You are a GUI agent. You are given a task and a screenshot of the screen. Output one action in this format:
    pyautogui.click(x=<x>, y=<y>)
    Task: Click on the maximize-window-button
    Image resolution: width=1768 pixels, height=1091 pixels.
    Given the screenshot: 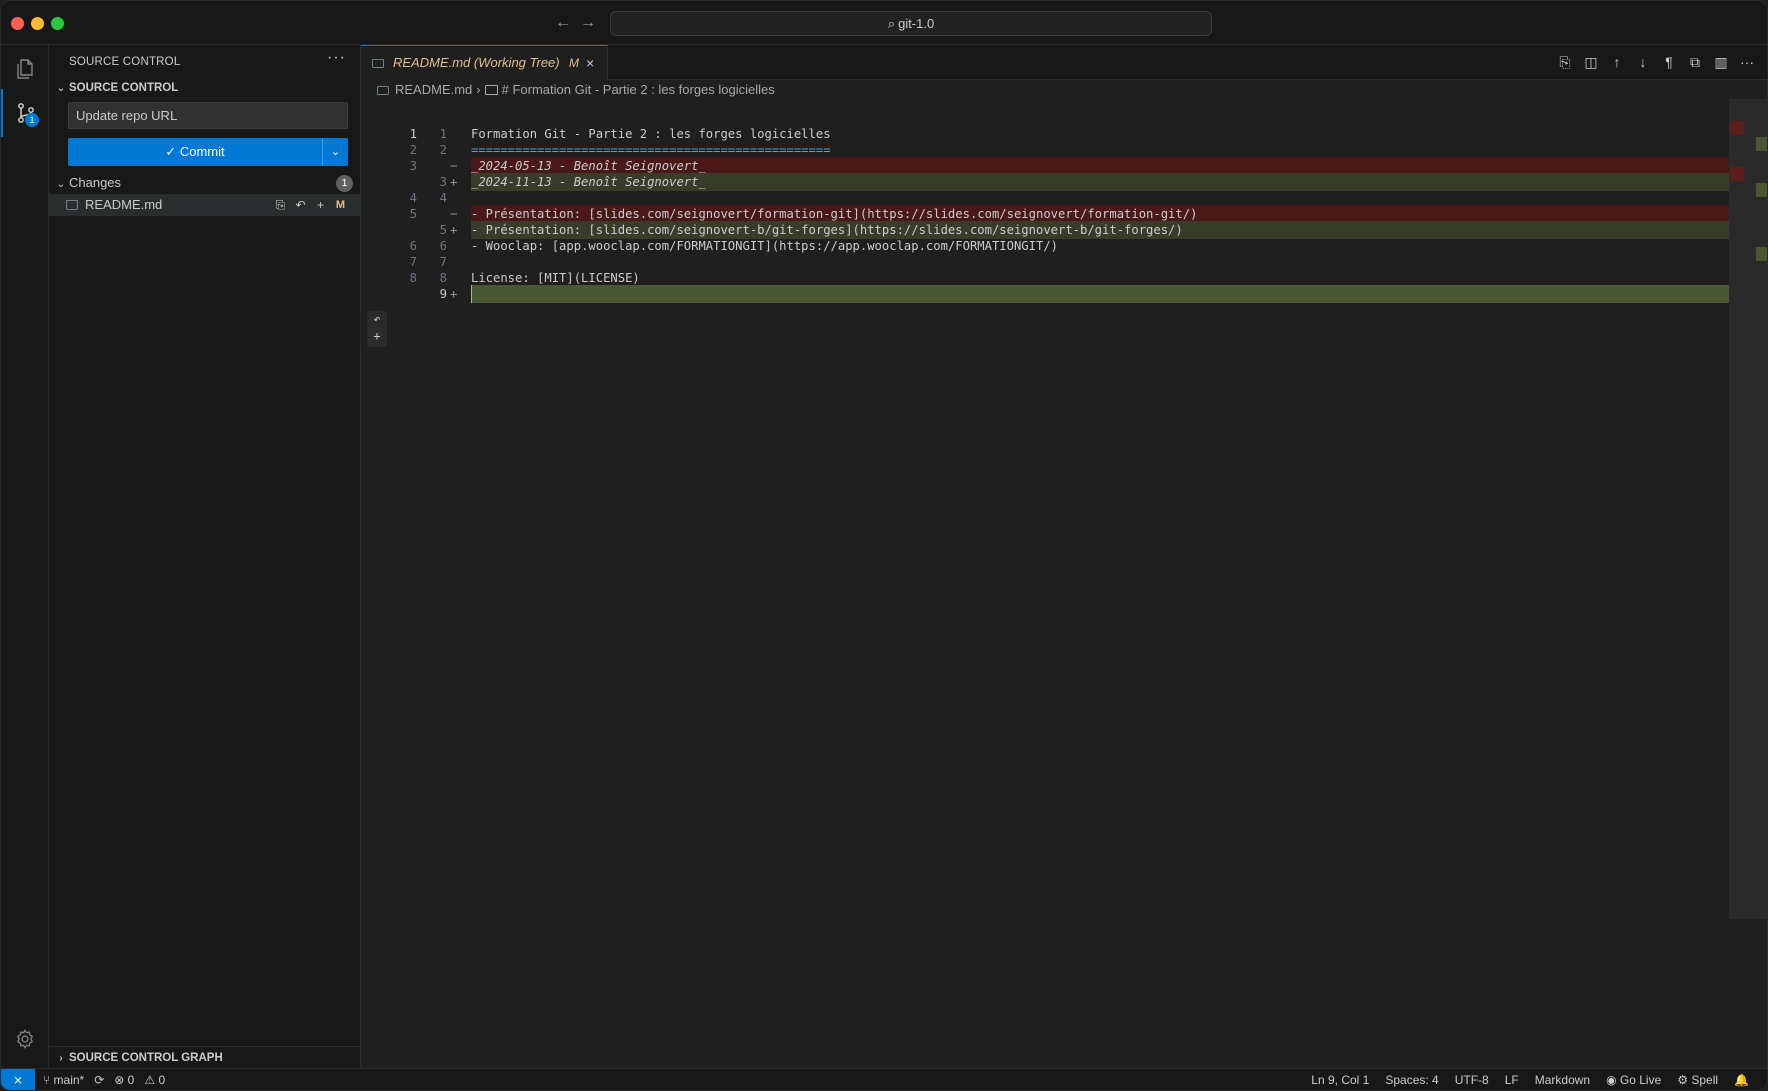 What is the action you would take?
    pyautogui.click(x=57, y=23)
    